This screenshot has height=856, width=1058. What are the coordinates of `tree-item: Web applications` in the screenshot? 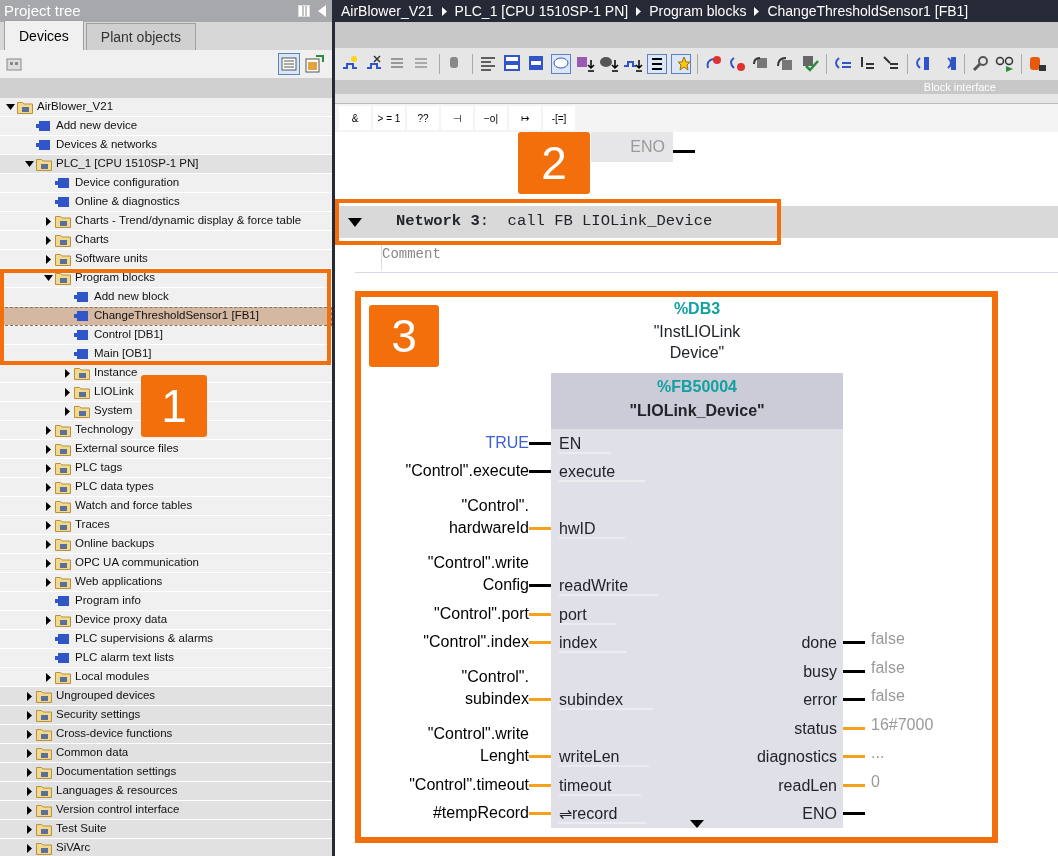 It's located at (119, 582).